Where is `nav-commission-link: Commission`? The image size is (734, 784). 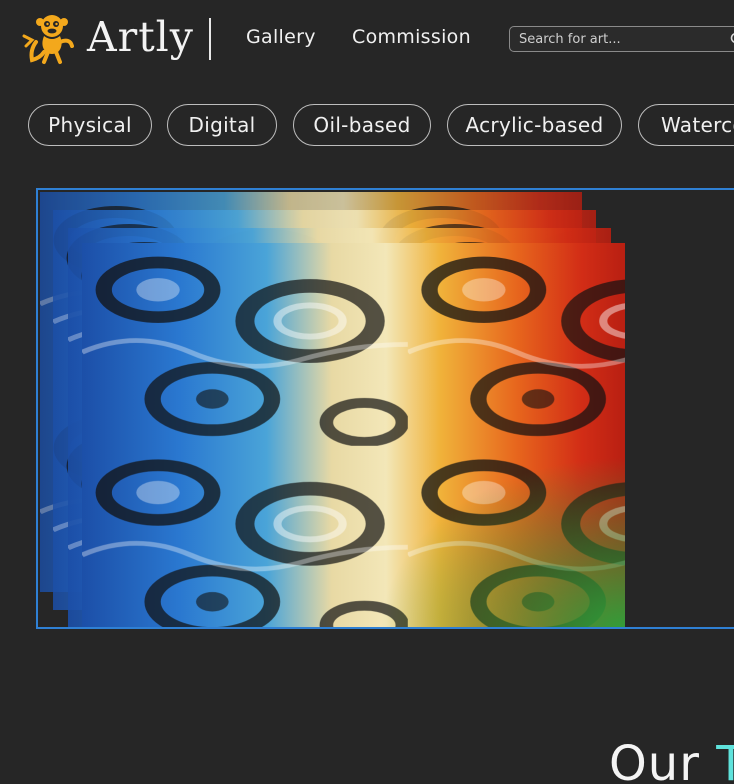 nav-commission-link: Commission is located at coordinates (411, 37).